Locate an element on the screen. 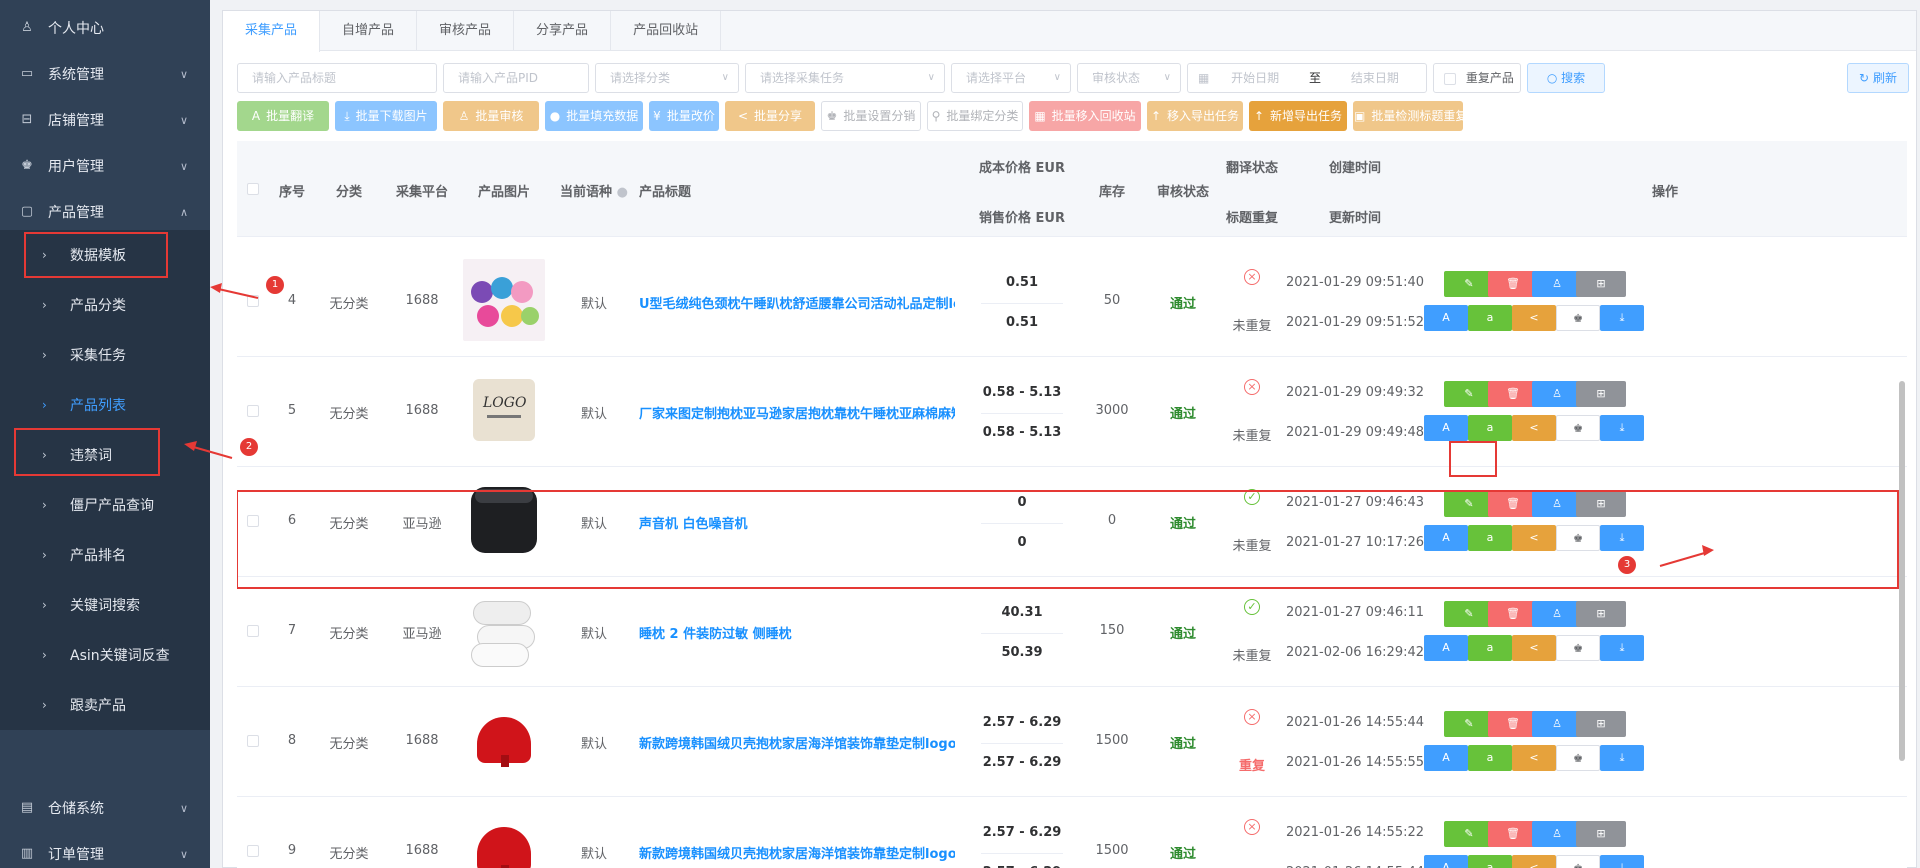  tab-shared: 分享产品 is located at coordinates (563, 31).